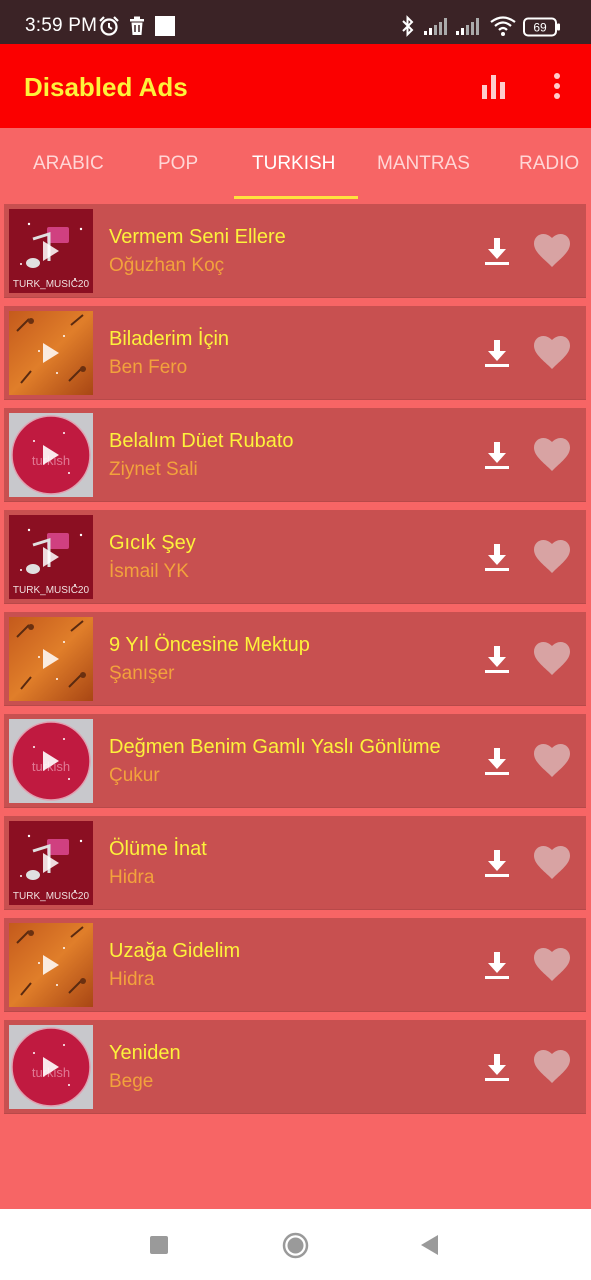 The height and width of the screenshot is (1280, 591). Describe the element at coordinates (134, 775) in the screenshot. I see `song-artist: Çukur` at that location.